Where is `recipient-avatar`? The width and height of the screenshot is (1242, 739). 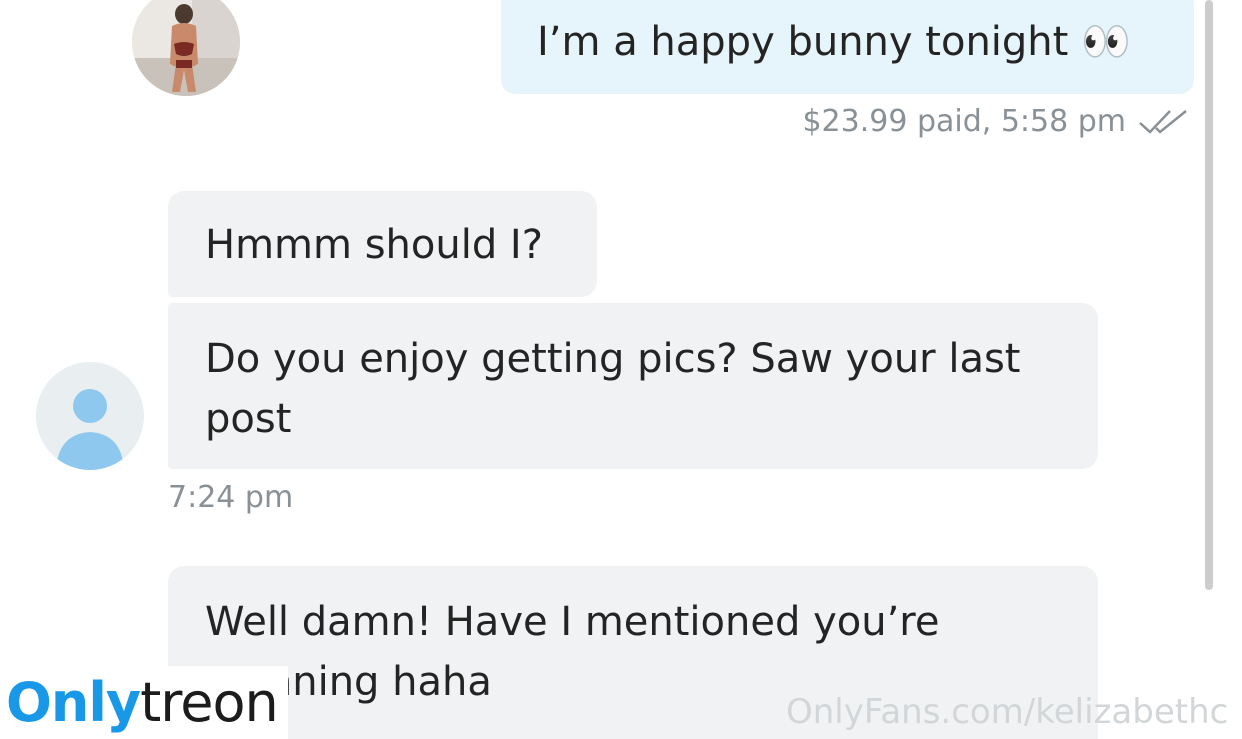
recipient-avatar is located at coordinates (90, 416).